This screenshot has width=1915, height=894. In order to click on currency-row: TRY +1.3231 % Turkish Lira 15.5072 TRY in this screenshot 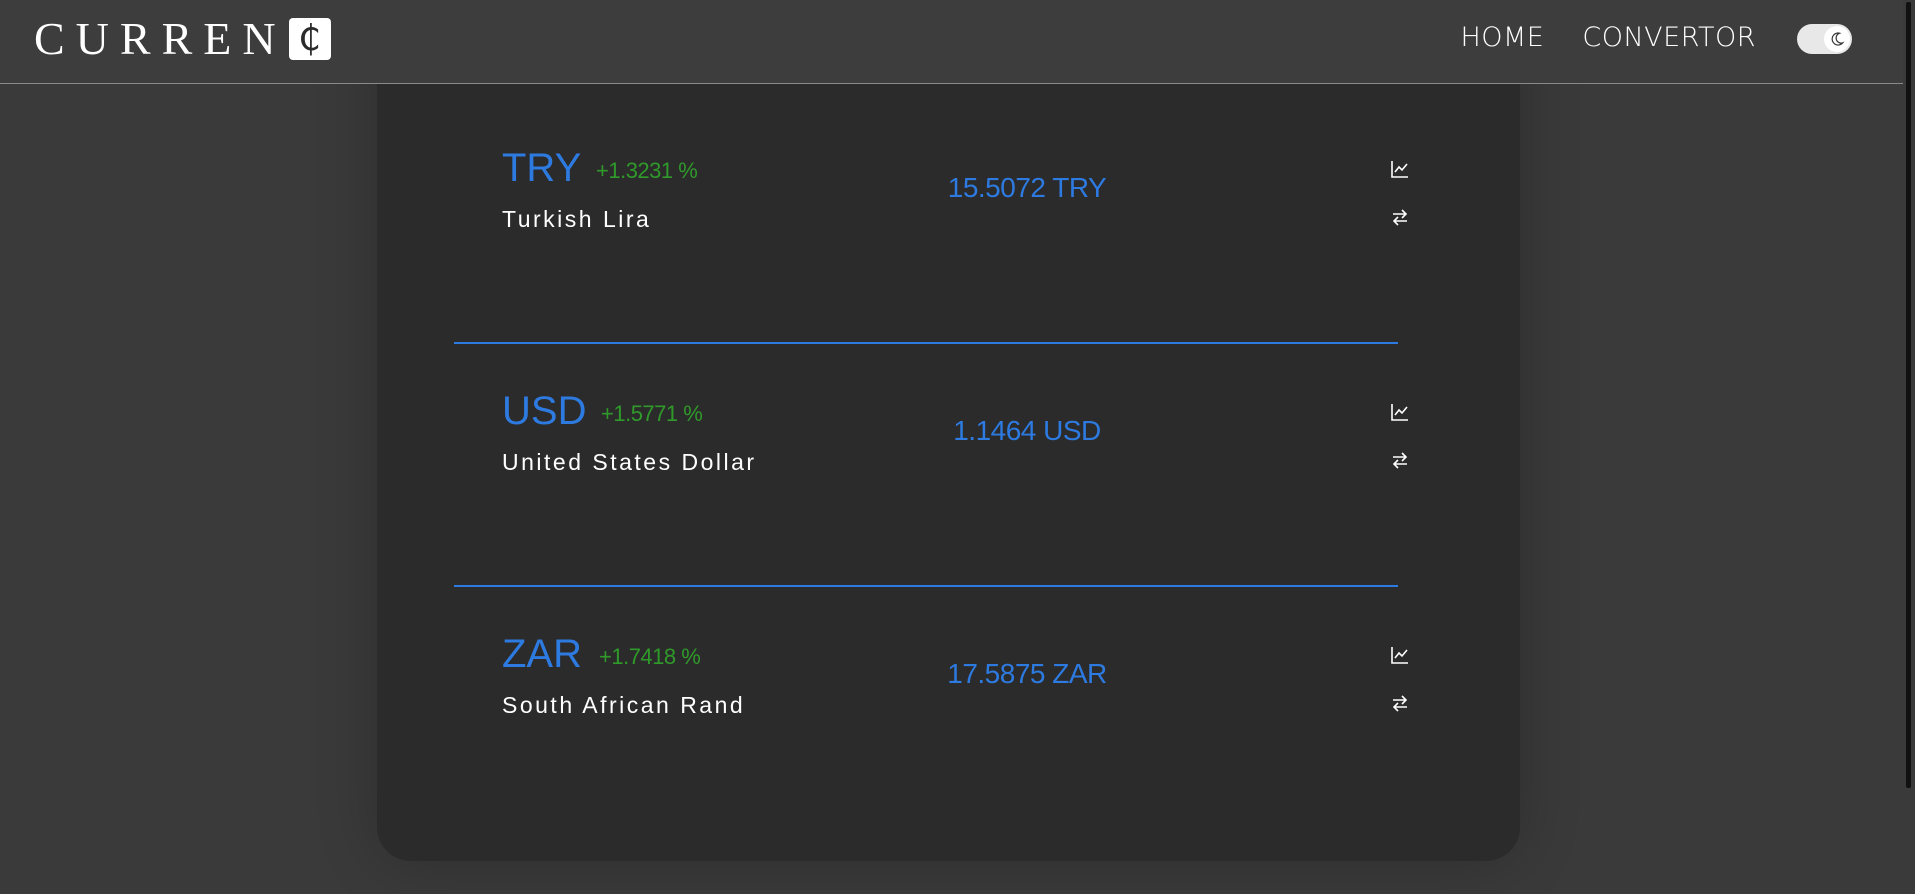, I will do `click(937, 244)`.